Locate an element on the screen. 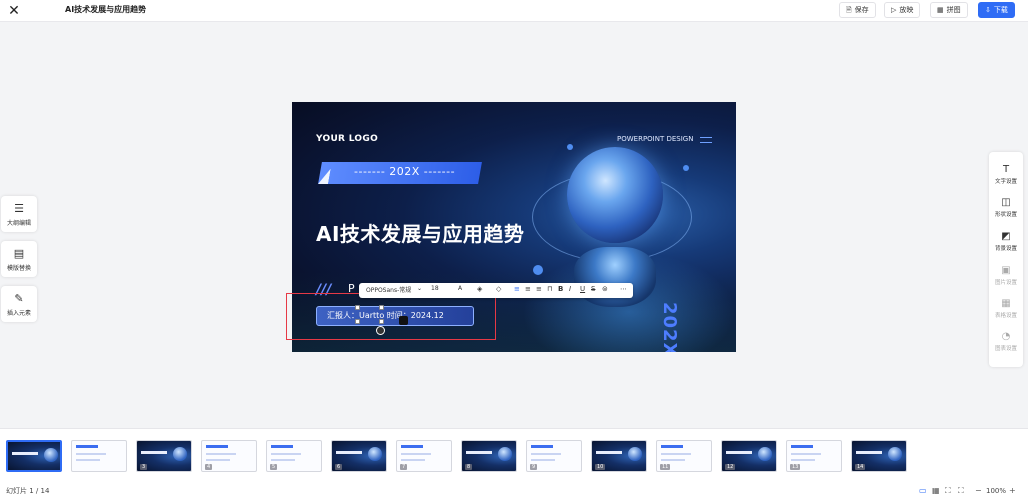 Image resolution: width=1028 pixels, height=504 pixels. normal-view-icon: ▭ is located at coordinates (923, 490).